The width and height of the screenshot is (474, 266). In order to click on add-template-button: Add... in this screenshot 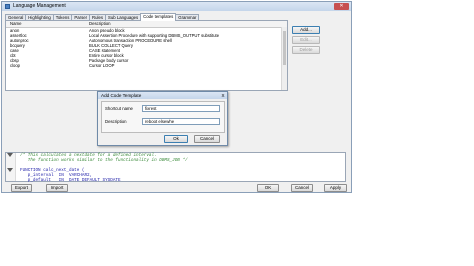, I will do `click(306, 30)`.